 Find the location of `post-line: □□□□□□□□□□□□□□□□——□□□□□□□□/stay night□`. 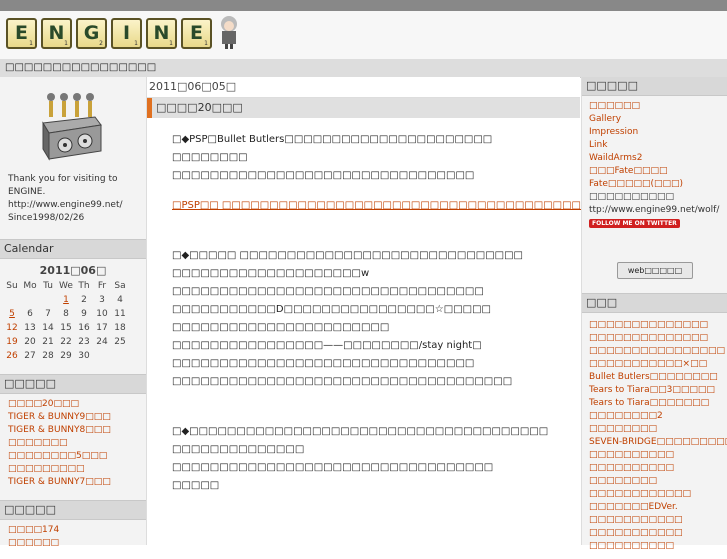

post-line: □□□□□□□□□□□□□□□□——□□□□□□□□/stay night□ is located at coordinates (327, 345).